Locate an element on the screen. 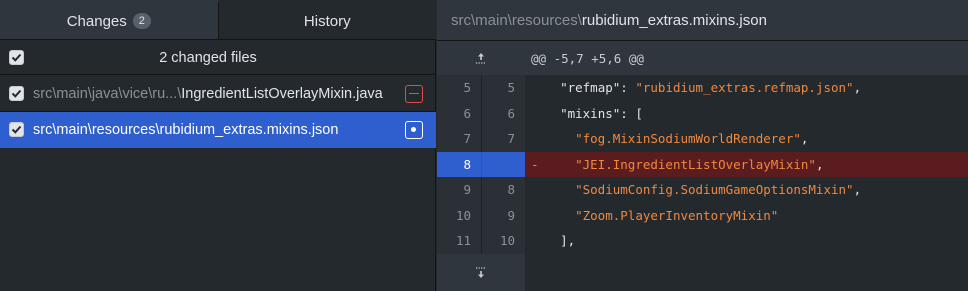 This screenshot has height=291, width=968. code-line: "SodiumConfig.SodiumGameOptionsMixin", is located at coordinates (746, 190).